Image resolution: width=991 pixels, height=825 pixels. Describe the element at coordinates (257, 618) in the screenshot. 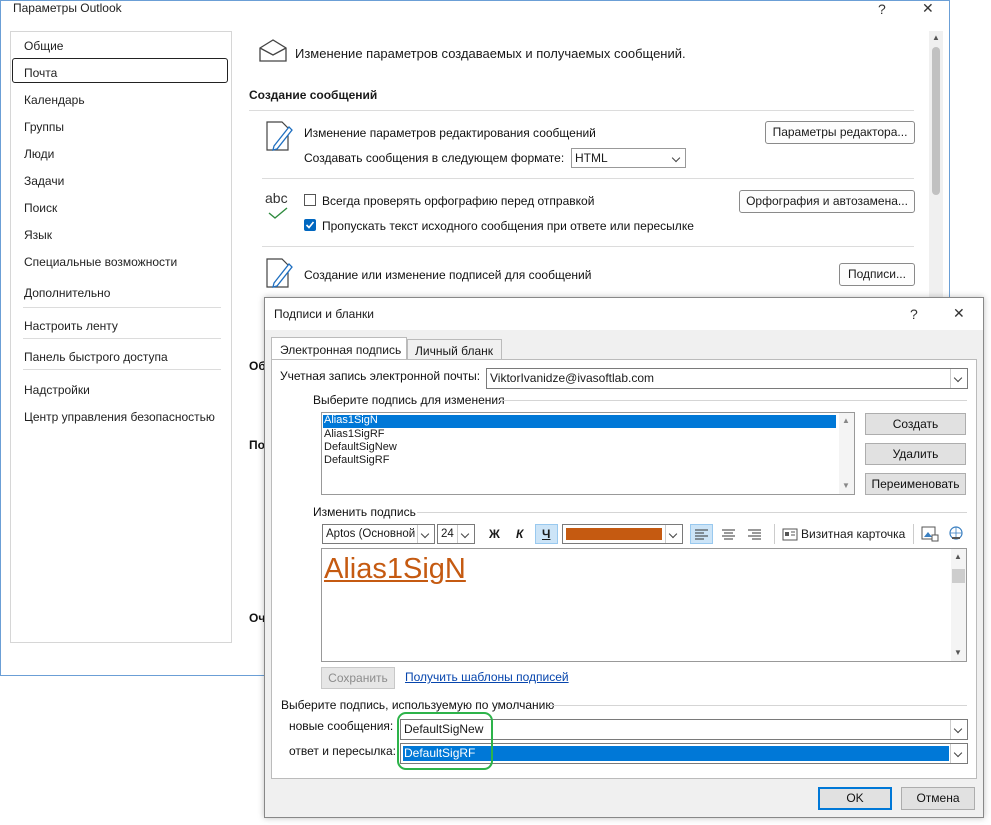

I see `partial-section-label: Оч` at that location.